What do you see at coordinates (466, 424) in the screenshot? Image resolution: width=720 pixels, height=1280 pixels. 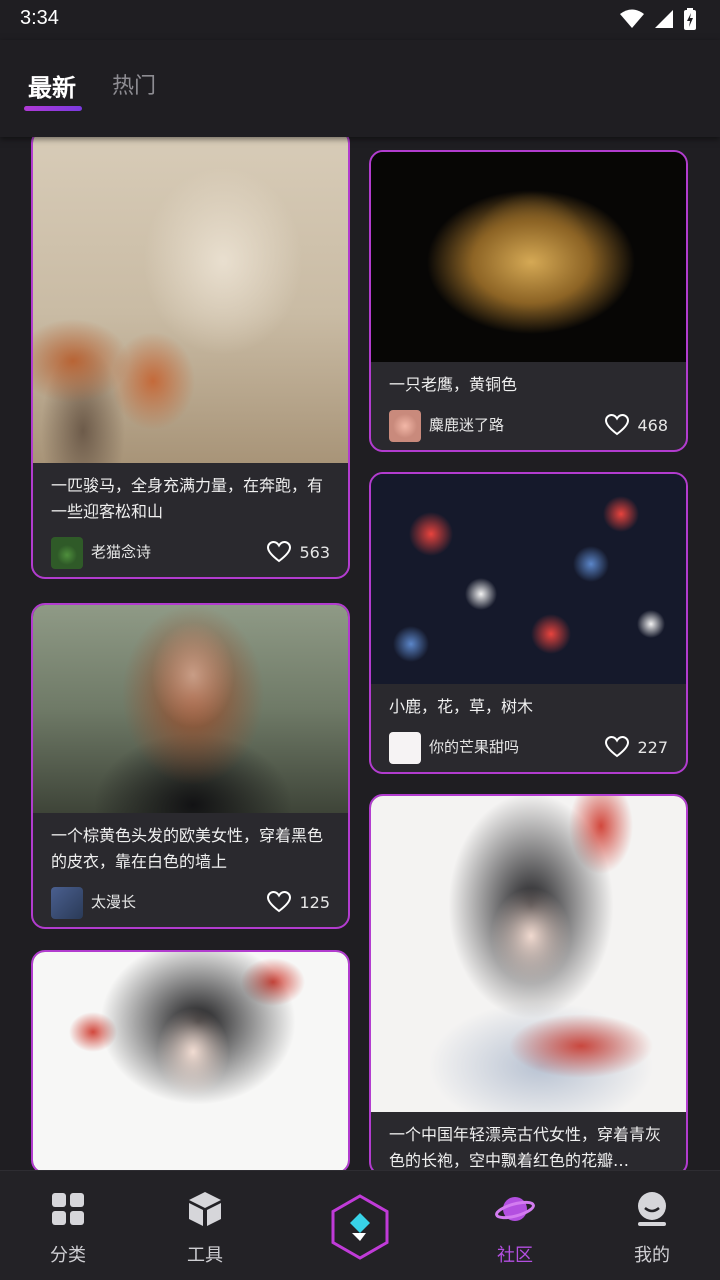 I see `author-name: 麋鹿迷了路` at bounding box center [466, 424].